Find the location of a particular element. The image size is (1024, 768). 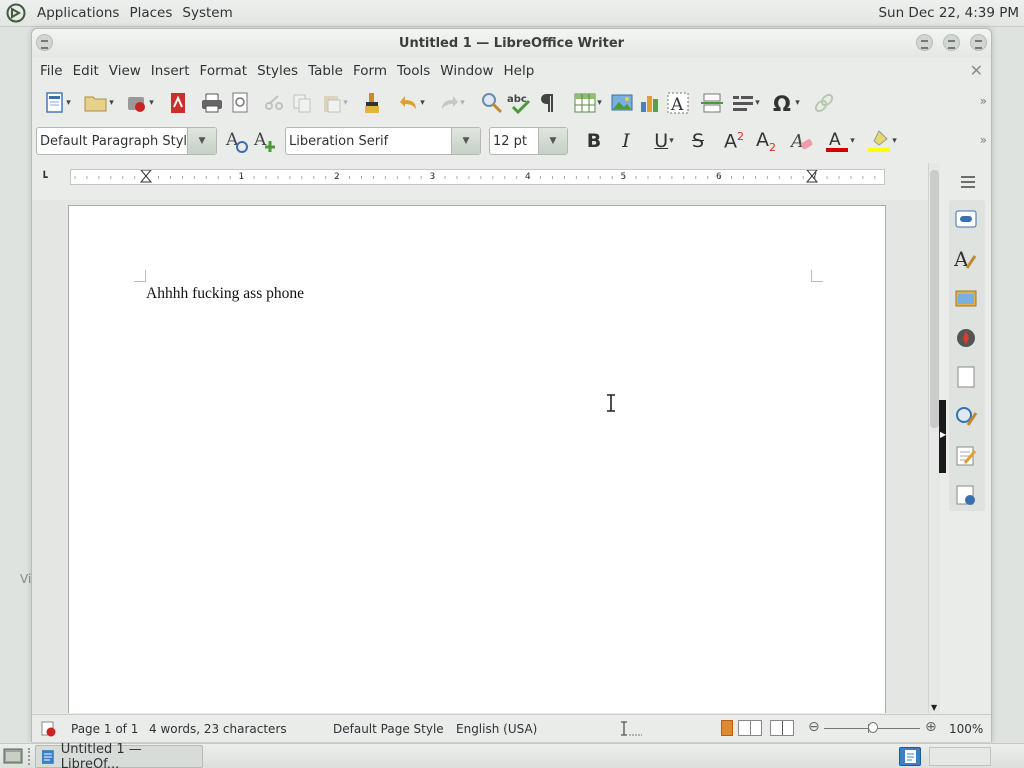

clock: Sun Dec 22, 4:39 PM is located at coordinates (948, 13).